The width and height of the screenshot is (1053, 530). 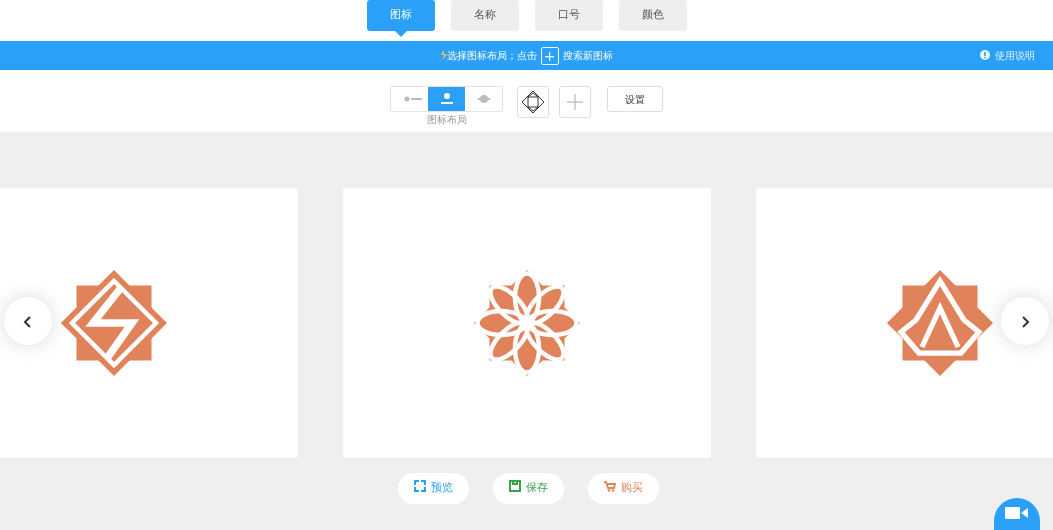 I want to click on add-icon-button, so click(x=575, y=102).